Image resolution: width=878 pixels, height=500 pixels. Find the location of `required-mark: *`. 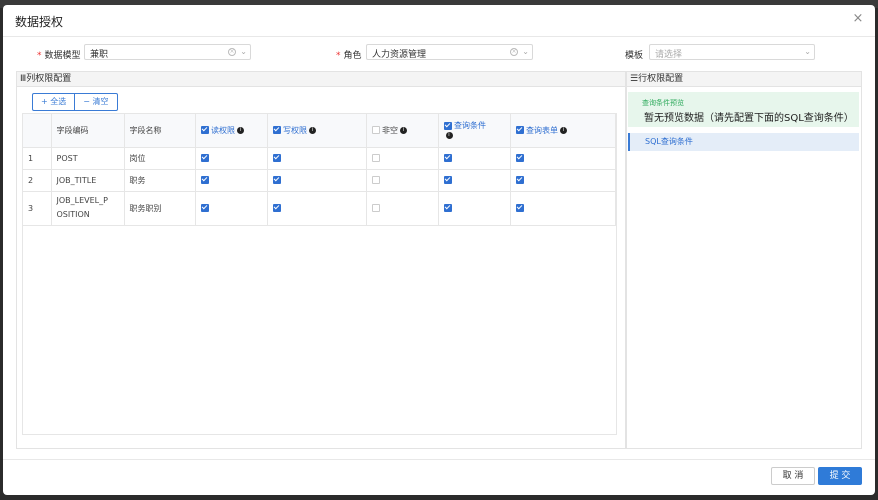

required-mark: * is located at coordinates (39, 56).